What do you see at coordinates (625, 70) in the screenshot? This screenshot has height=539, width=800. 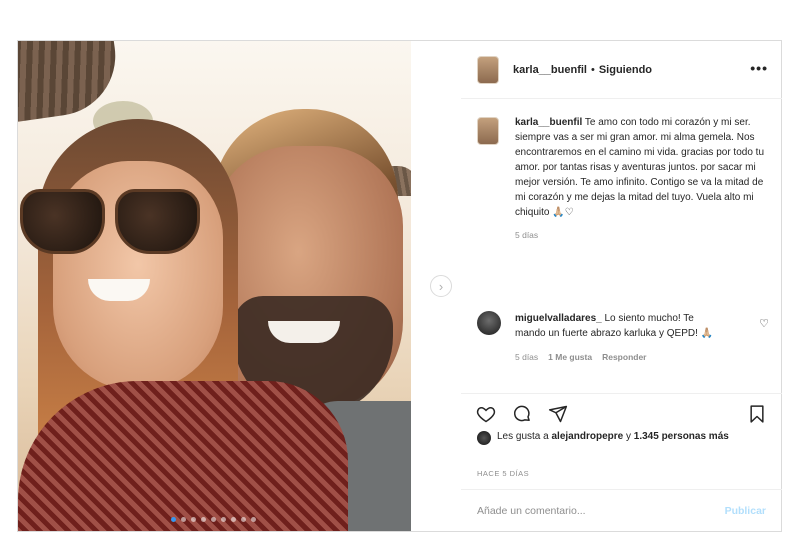 I see `follow-status-button: Siguiendo` at bounding box center [625, 70].